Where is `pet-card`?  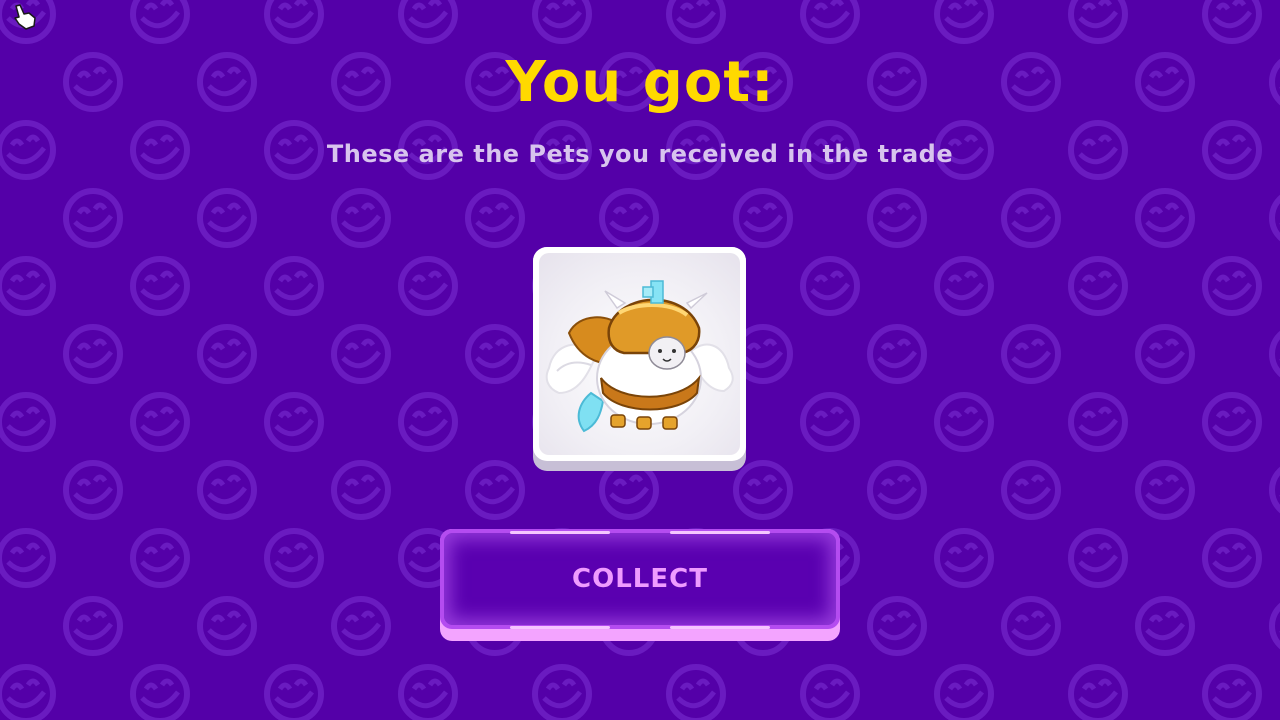
pet-card is located at coordinates (639, 359).